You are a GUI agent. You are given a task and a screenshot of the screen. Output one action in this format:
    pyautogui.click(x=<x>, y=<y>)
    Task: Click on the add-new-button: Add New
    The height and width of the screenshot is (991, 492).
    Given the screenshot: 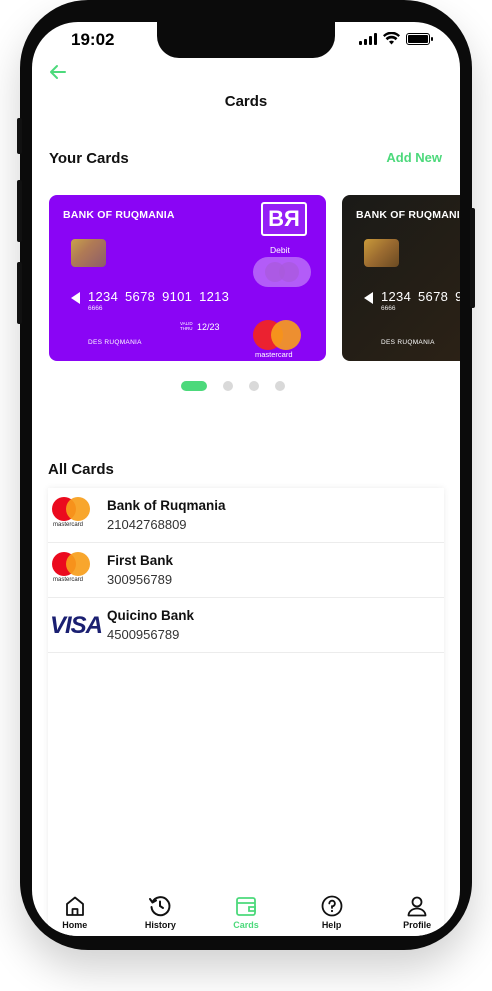 What is the action you would take?
    pyautogui.click(x=414, y=157)
    